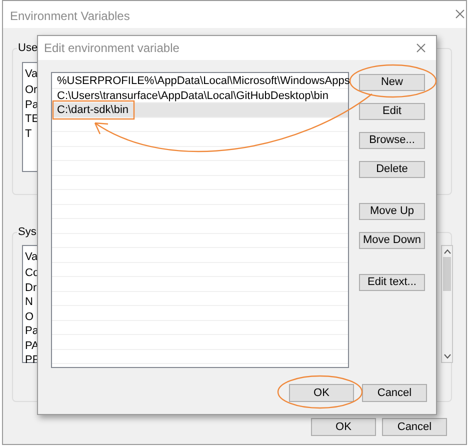 This screenshot has width=474, height=448. What do you see at coordinates (392, 169) in the screenshot?
I see `side-button: Delete` at bounding box center [392, 169].